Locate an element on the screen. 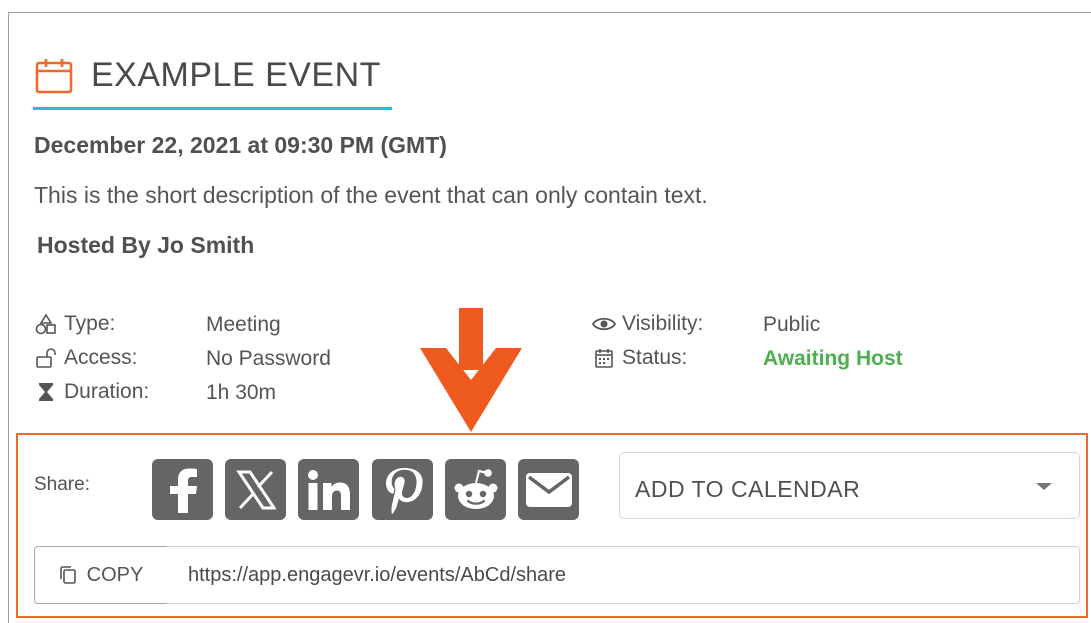 This screenshot has height=623, width=1091. x-share-button is located at coordinates (255, 489).